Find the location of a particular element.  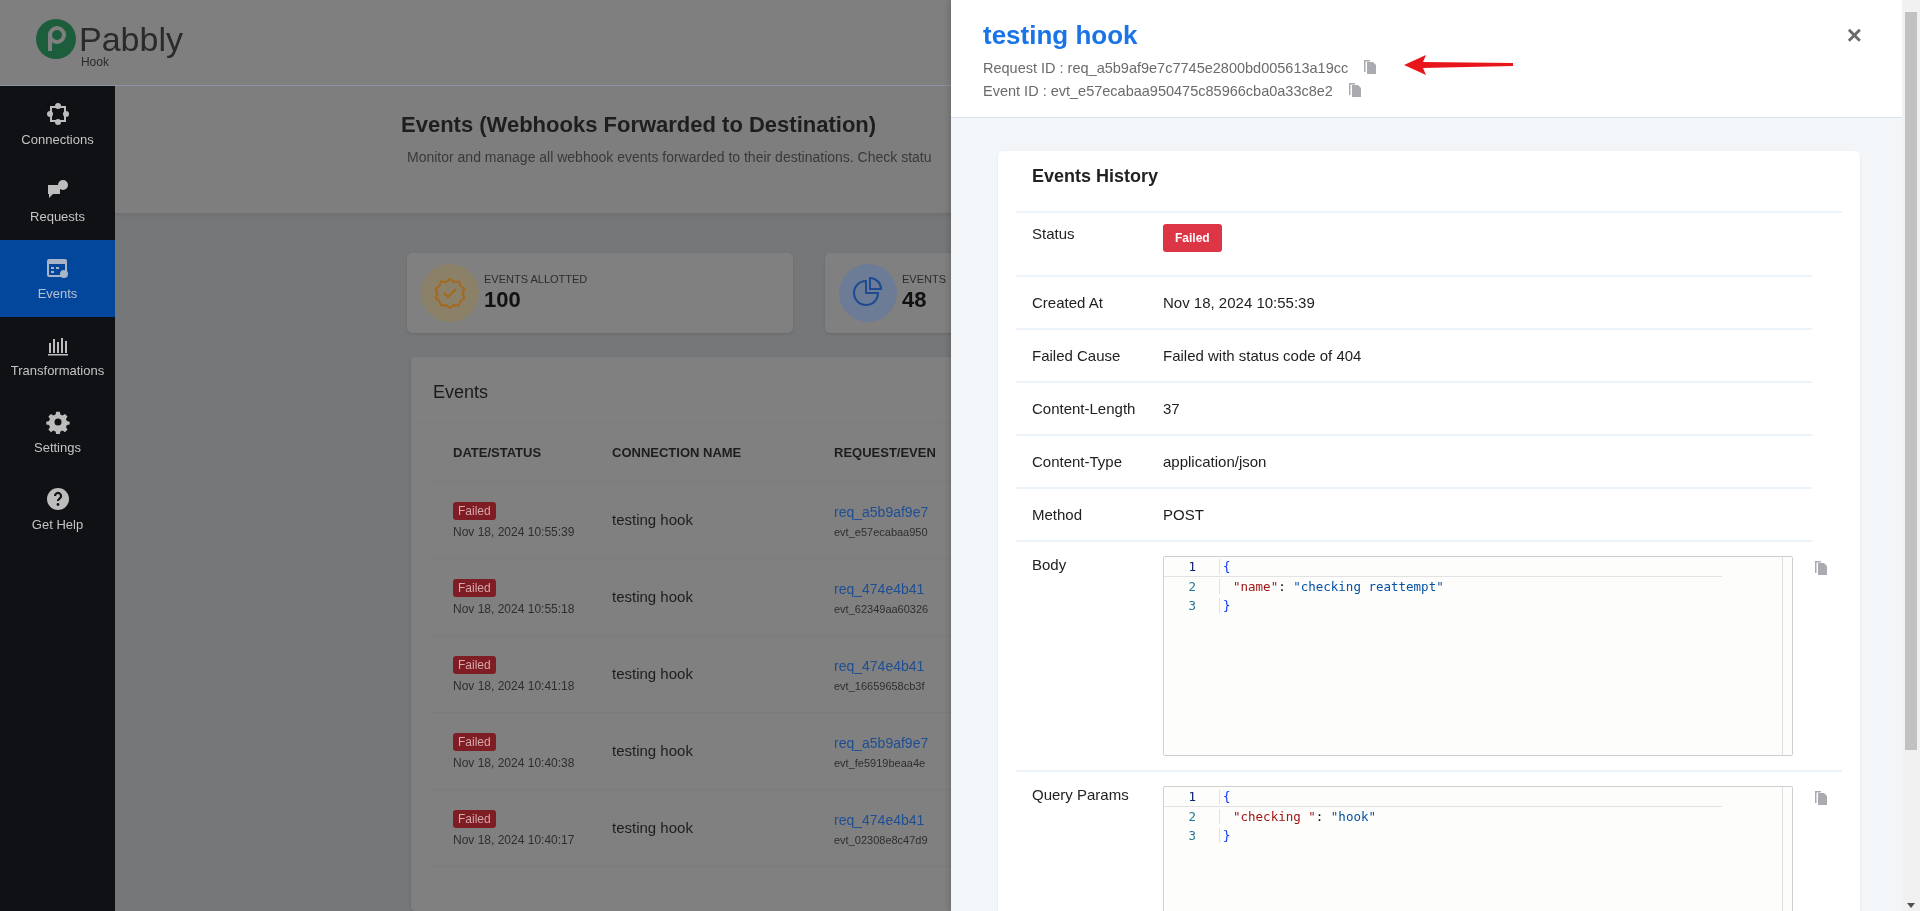

code-editor: 1 { 2 "checking ": "hook" 3 } is located at coordinates (1478, 848).